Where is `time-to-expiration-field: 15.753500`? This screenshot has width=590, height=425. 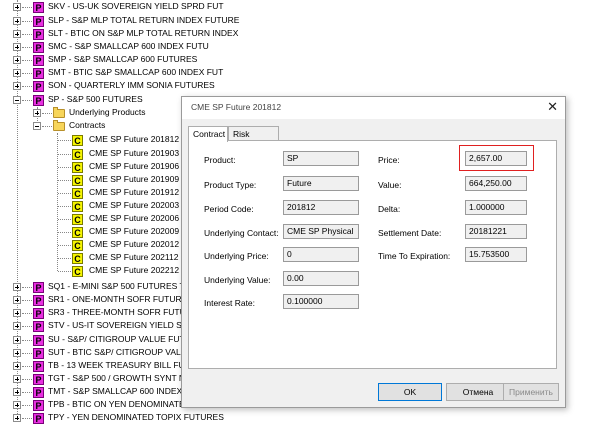
time-to-expiration-field: 15.753500 is located at coordinates (496, 254).